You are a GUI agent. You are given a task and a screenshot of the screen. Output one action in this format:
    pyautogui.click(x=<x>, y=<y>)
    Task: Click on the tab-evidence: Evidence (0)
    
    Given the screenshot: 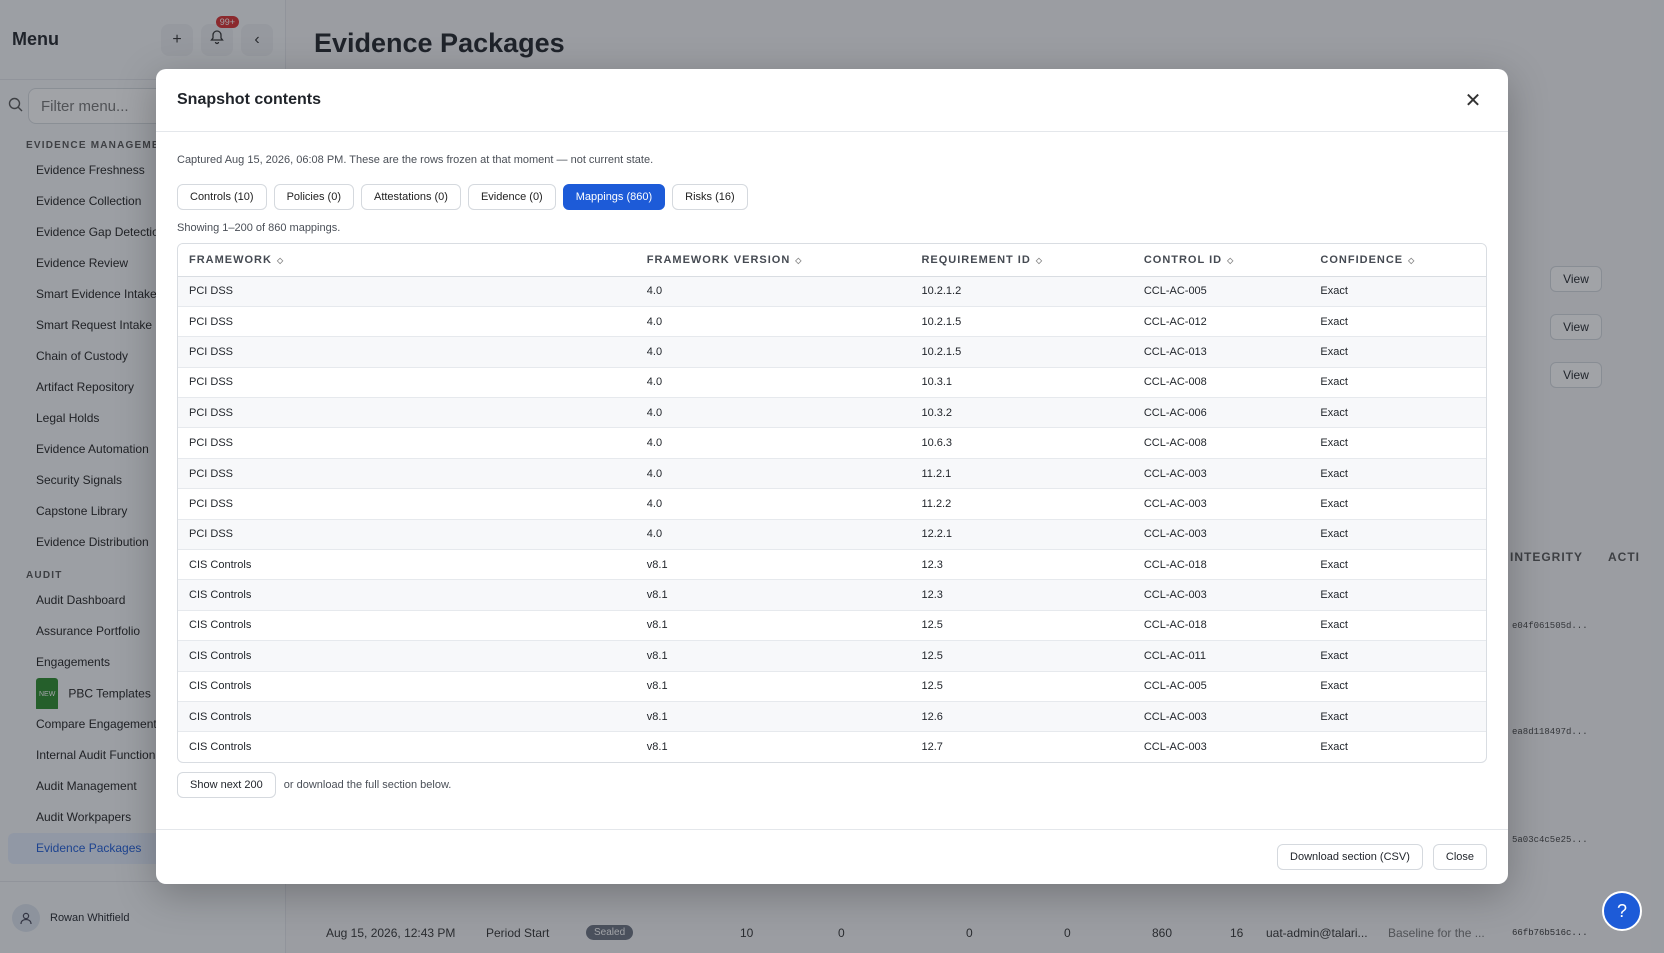 What is the action you would take?
    pyautogui.click(x=511, y=197)
    